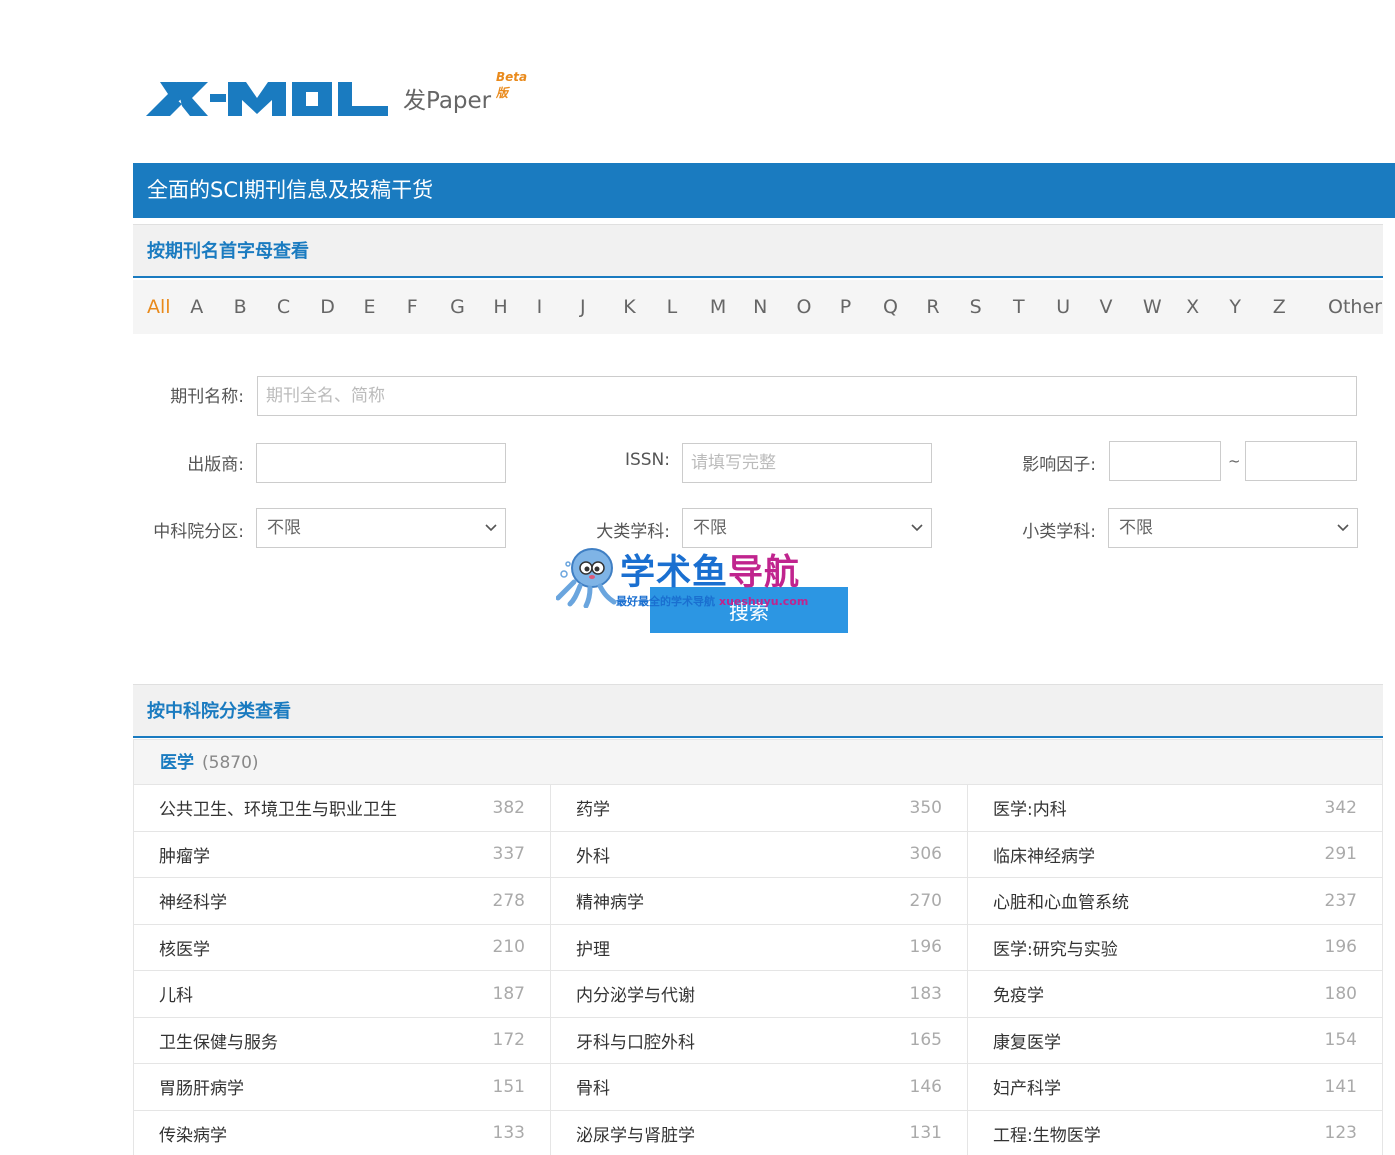 The image size is (1395, 1155). I want to click on subcategory-name: 胃肠肝病学, so click(201, 1086).